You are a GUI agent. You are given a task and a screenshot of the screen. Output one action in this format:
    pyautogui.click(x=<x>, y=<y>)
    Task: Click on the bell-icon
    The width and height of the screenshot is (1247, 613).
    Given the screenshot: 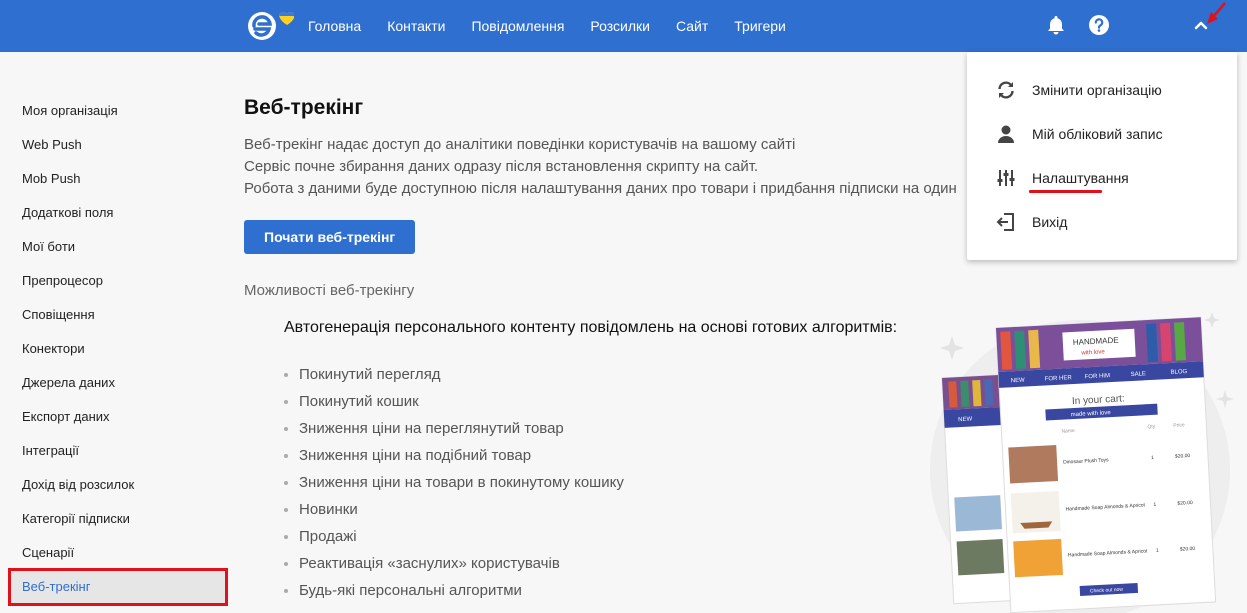 What is the action you would take?
    pyautogui.click(x=1056, y=25)
    